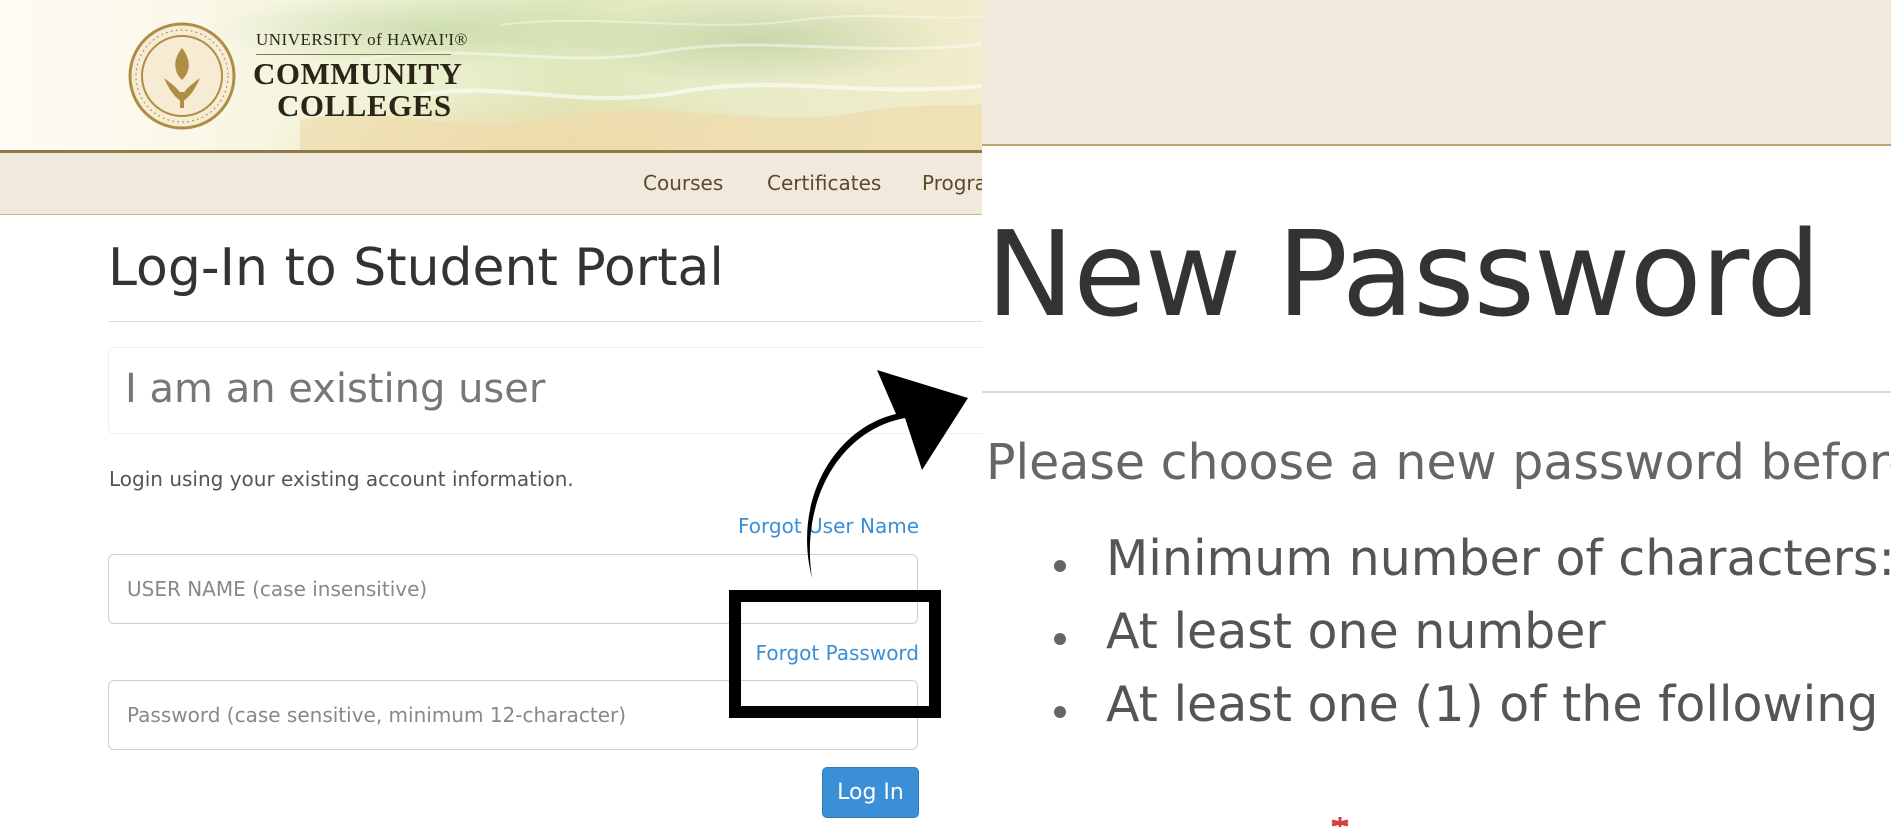  I want to click on new-password-description: Please choose a new password before p, so click(1438, 462).